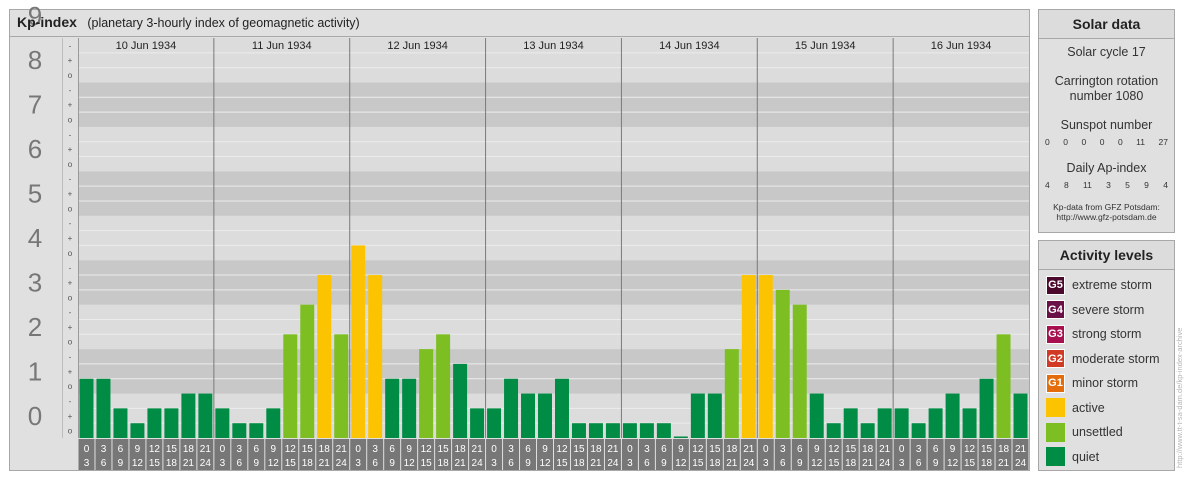  I want to click on sunspot-heading: Sunspot number, so click(1106, 125).